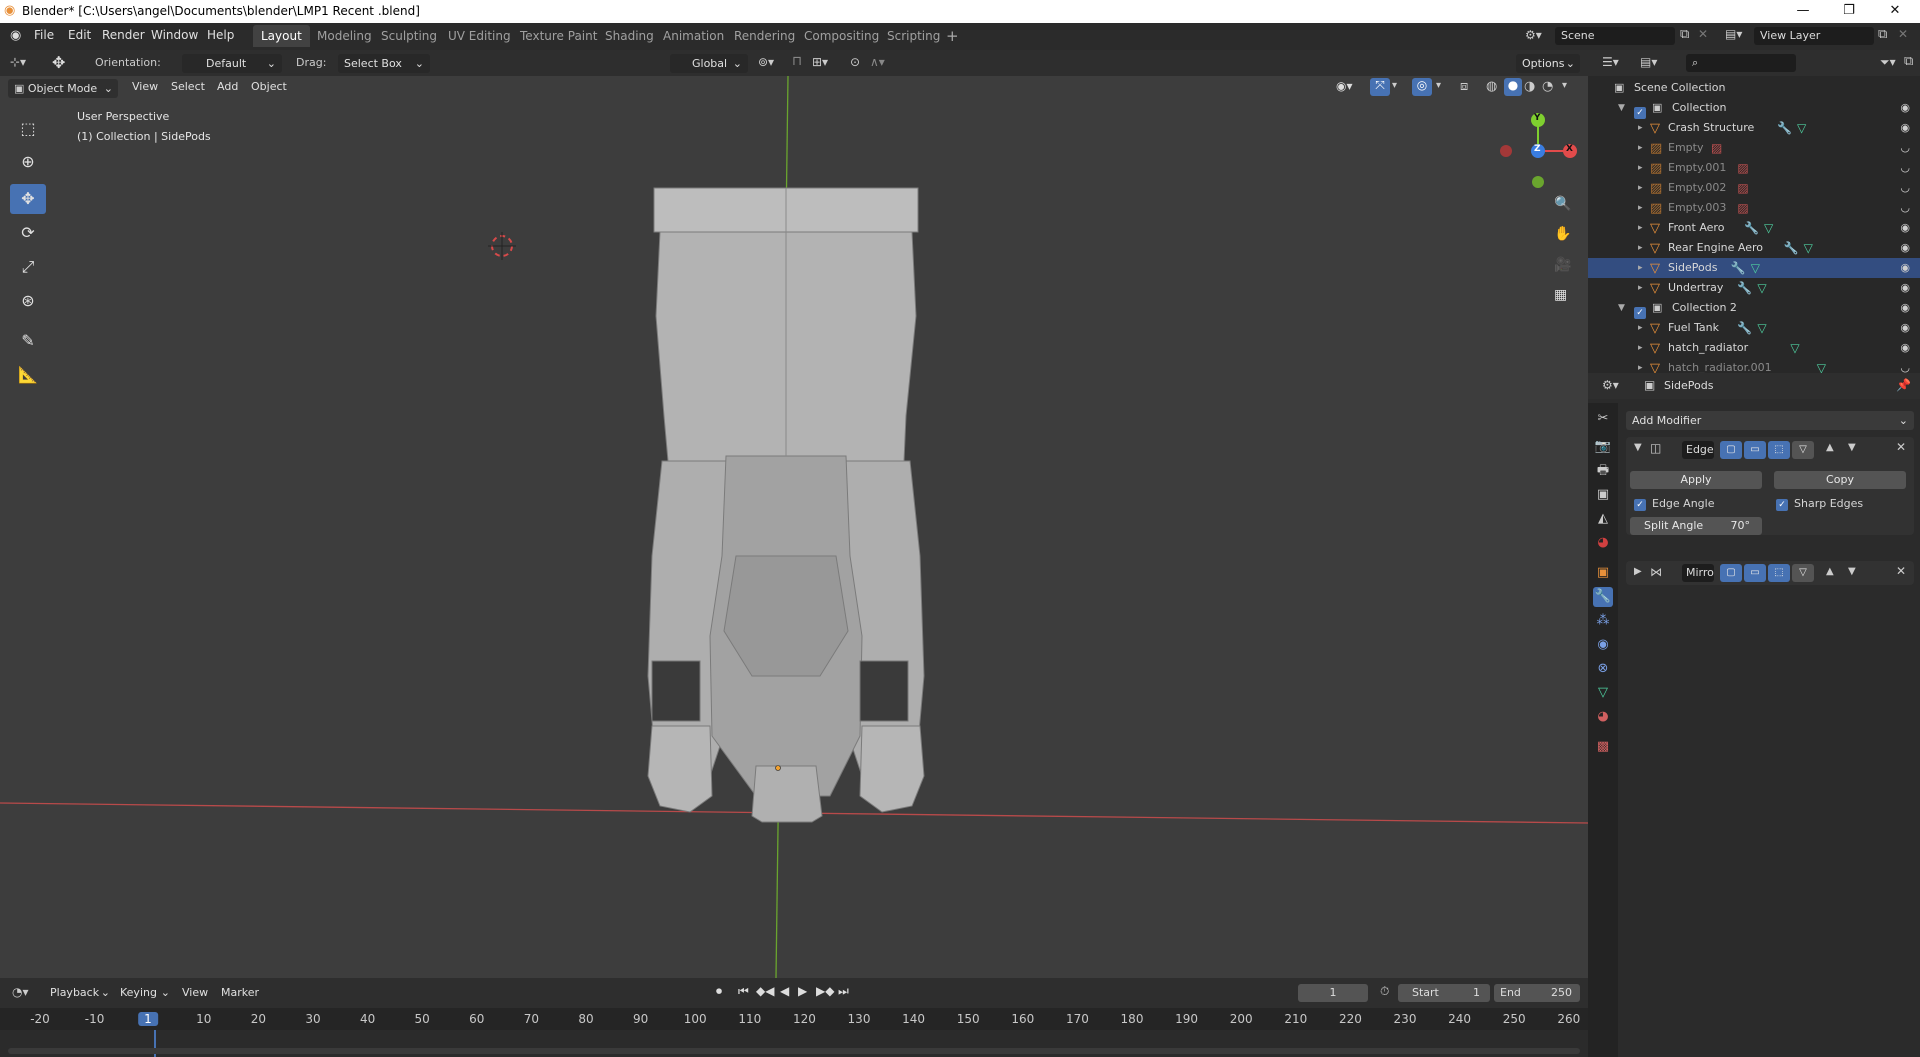 The width and height of the screenshot is (1920, 1057). I want to click on gizmo-toggle-icon: ⤧, so click(1380, 87).